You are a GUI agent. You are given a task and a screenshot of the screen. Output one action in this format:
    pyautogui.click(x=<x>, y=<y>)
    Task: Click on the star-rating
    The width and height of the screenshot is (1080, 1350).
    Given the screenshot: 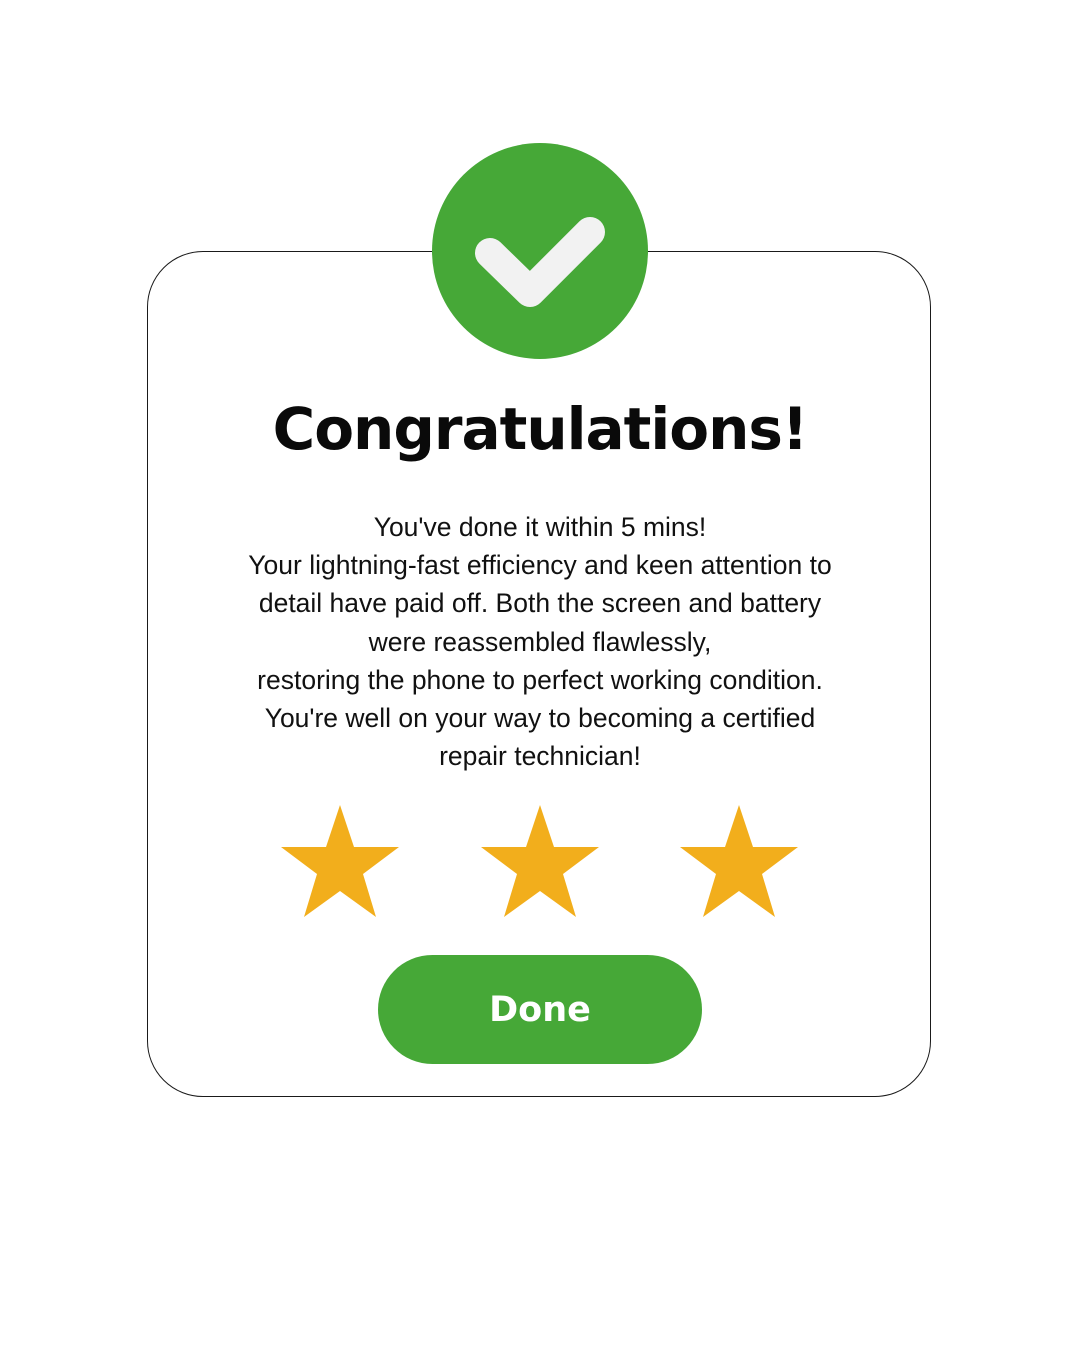 What is the action you would take?
    pyautogui.click(x=540, y=861)
    